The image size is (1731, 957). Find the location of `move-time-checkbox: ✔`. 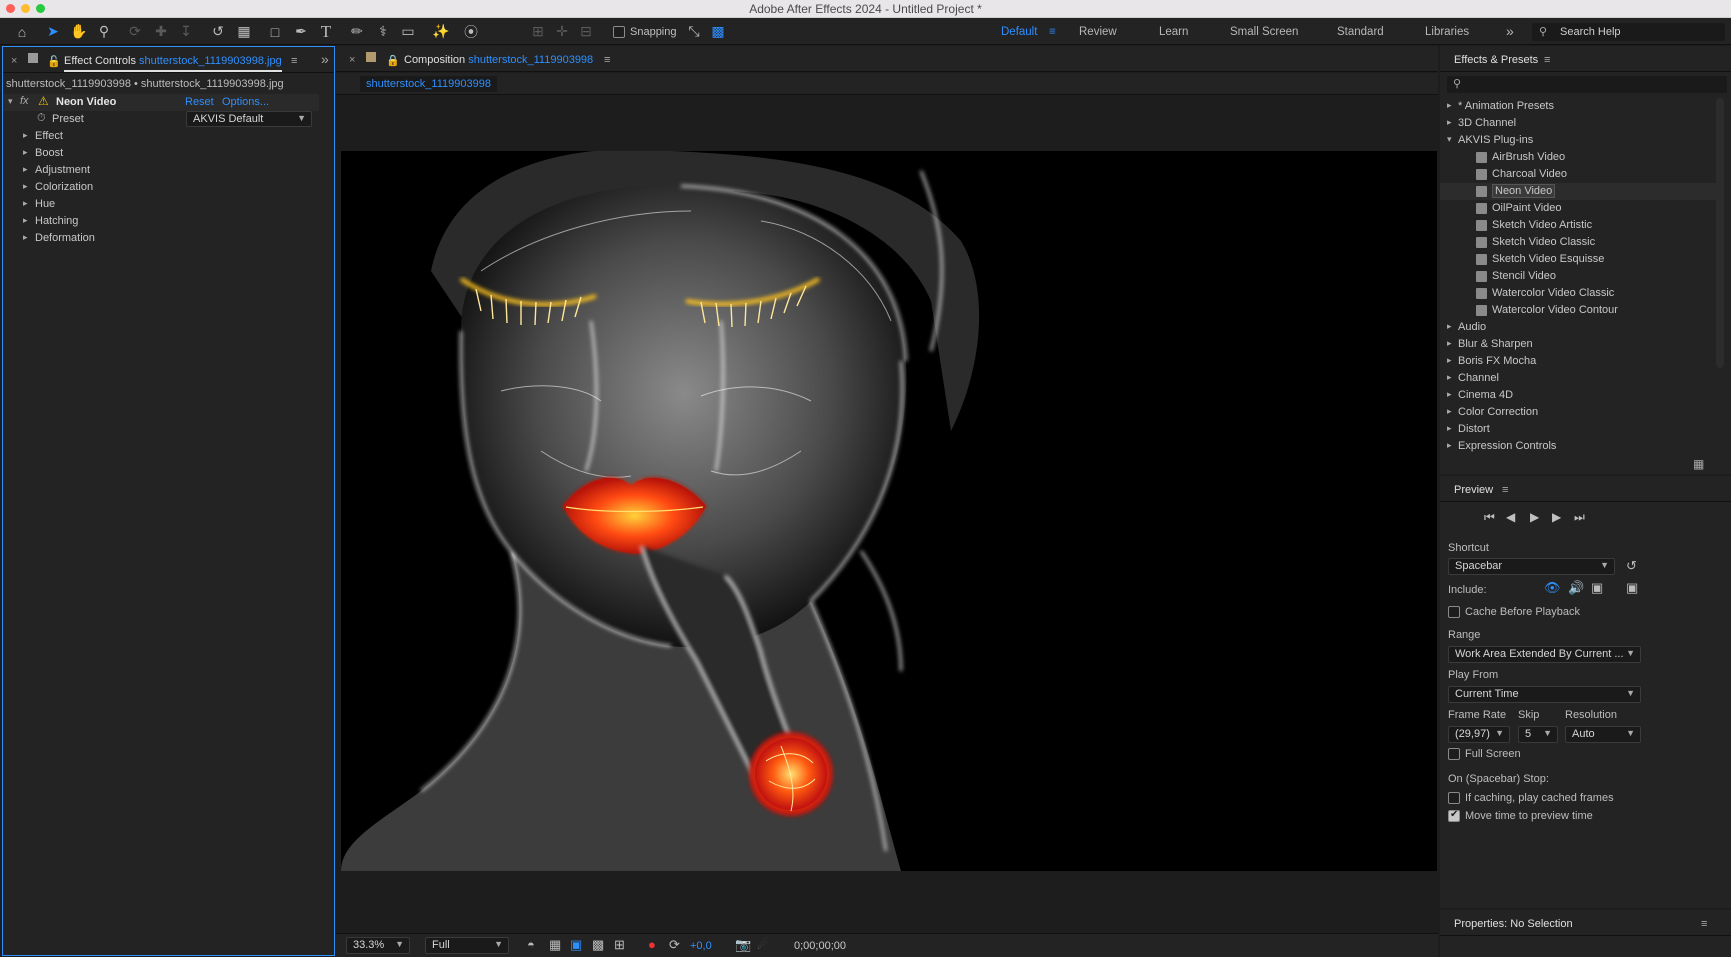

move-time-checkbox: ✔ is located at coordinates (1454, 815).